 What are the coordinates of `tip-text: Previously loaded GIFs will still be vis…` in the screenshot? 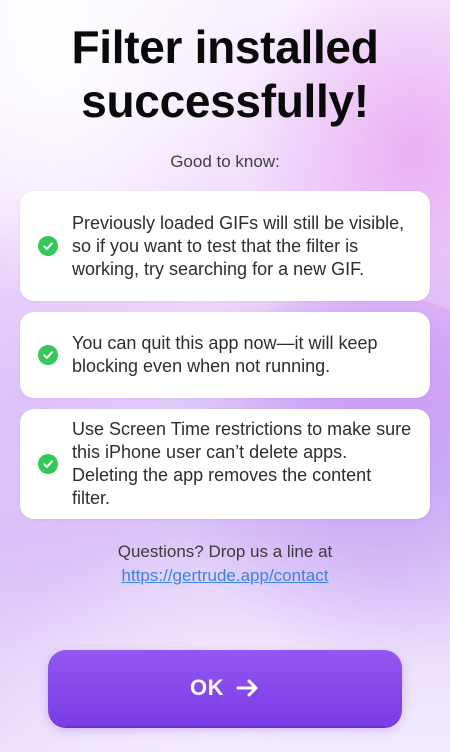 It's located at (238, 245).